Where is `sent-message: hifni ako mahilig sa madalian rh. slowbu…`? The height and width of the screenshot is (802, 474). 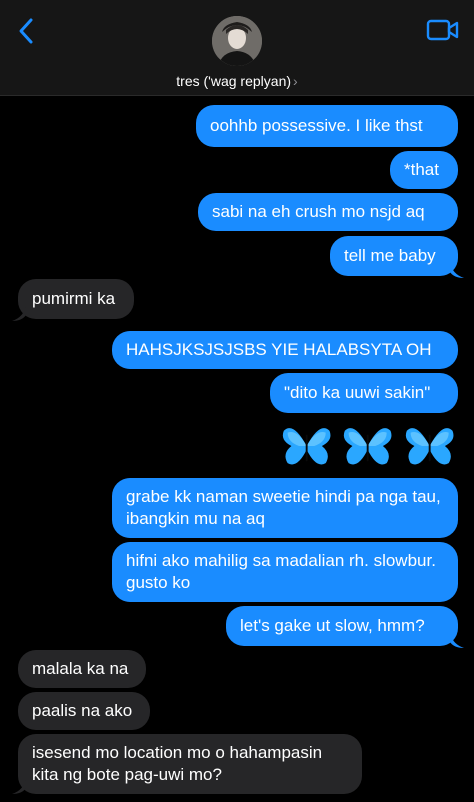
sent-message: hifni ako mahilig sa madalian rh. slowbu… is located at coordinates (285, 572).